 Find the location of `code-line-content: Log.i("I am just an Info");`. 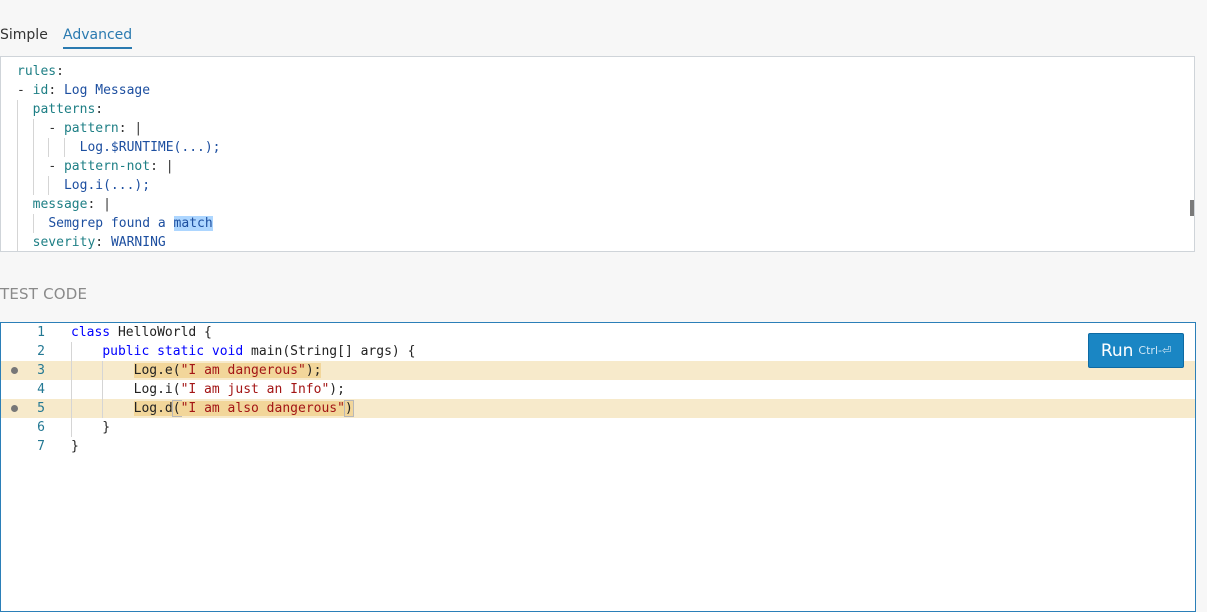

code-line-content: Log.i("I am just an Info"); is located at coordinates (208, 389).